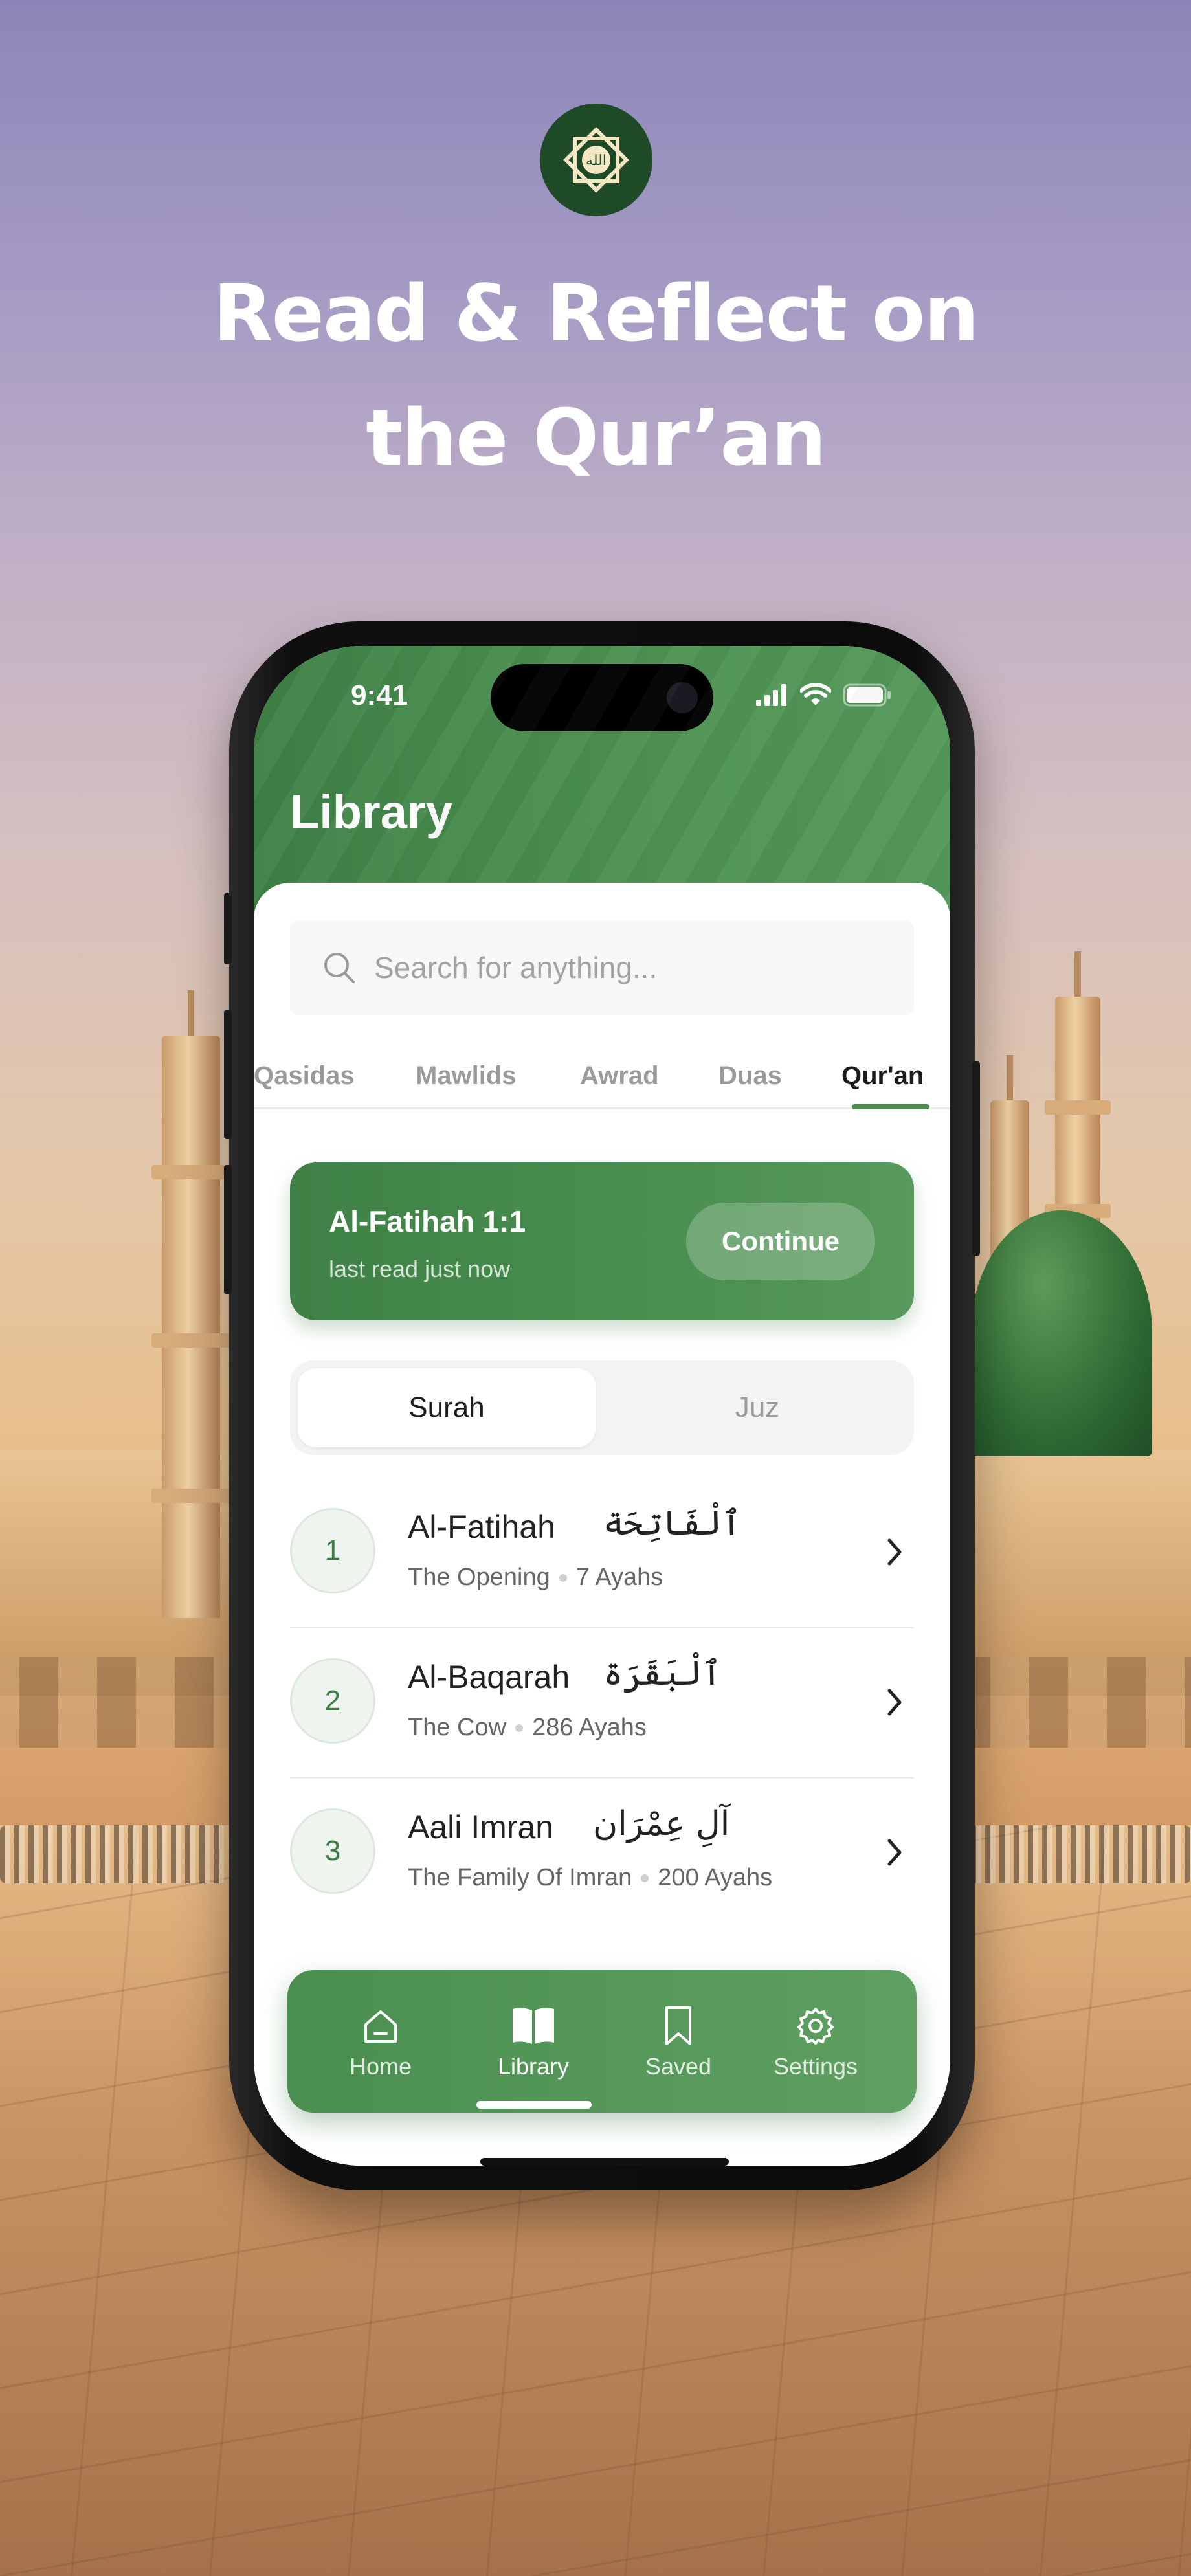 This screenshot has height=2576, width=1191. What do you see at coordinates (534, 2105) in the screenshot?
I see `active-nav-indicator` at bounding box center [534, 2105].